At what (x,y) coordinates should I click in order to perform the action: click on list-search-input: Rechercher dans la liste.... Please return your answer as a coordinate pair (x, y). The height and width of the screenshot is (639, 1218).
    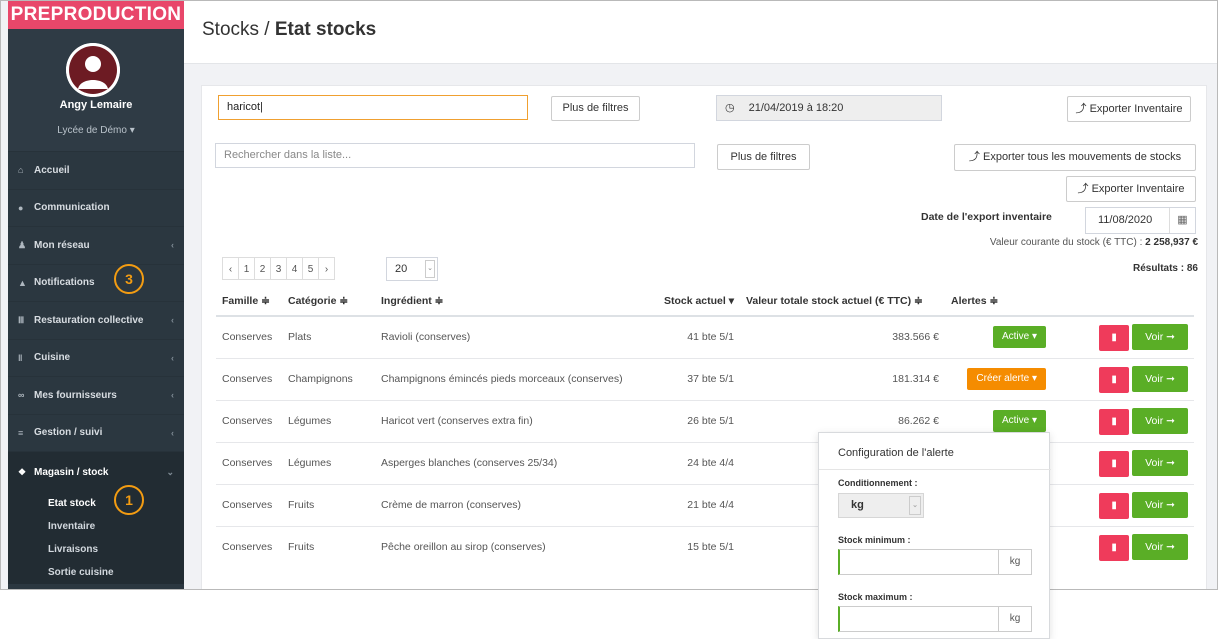
    Looking at the image, I should click on (455, 155).